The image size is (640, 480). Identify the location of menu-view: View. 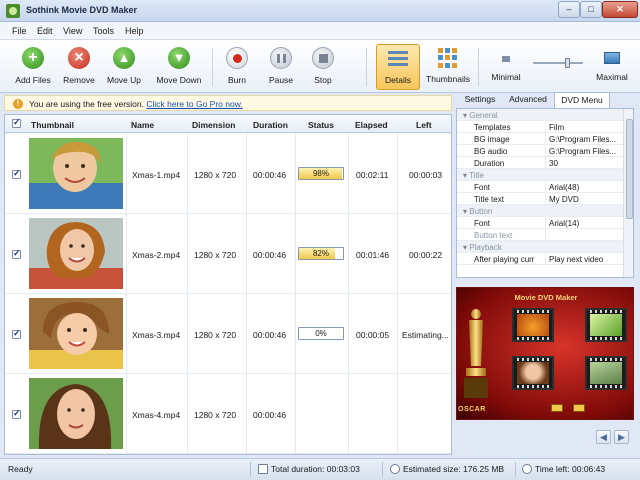
(72, 31).